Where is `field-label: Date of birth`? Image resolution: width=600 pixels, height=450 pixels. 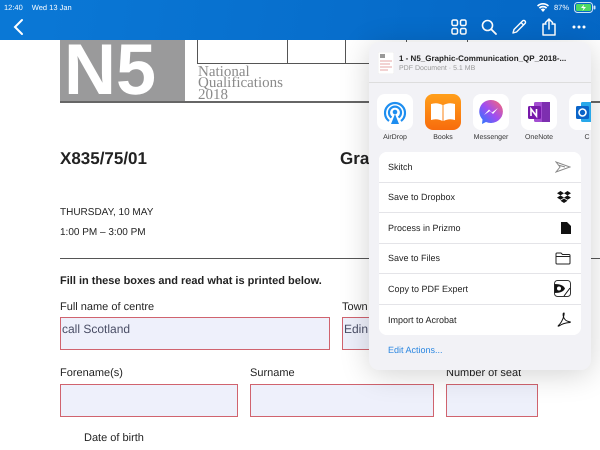
field-label: Date of birth is located at coordinates (114, 438).